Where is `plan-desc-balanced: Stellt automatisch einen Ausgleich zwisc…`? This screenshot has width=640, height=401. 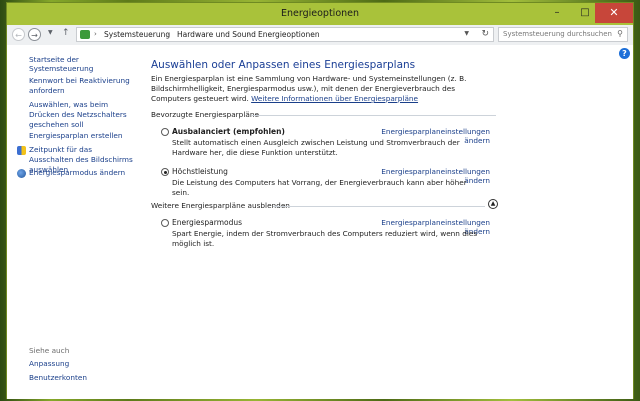
plan-desc-balanced: Stellt automatisch einen Ausgleich zwisc… is located at coordinates (316, 147).